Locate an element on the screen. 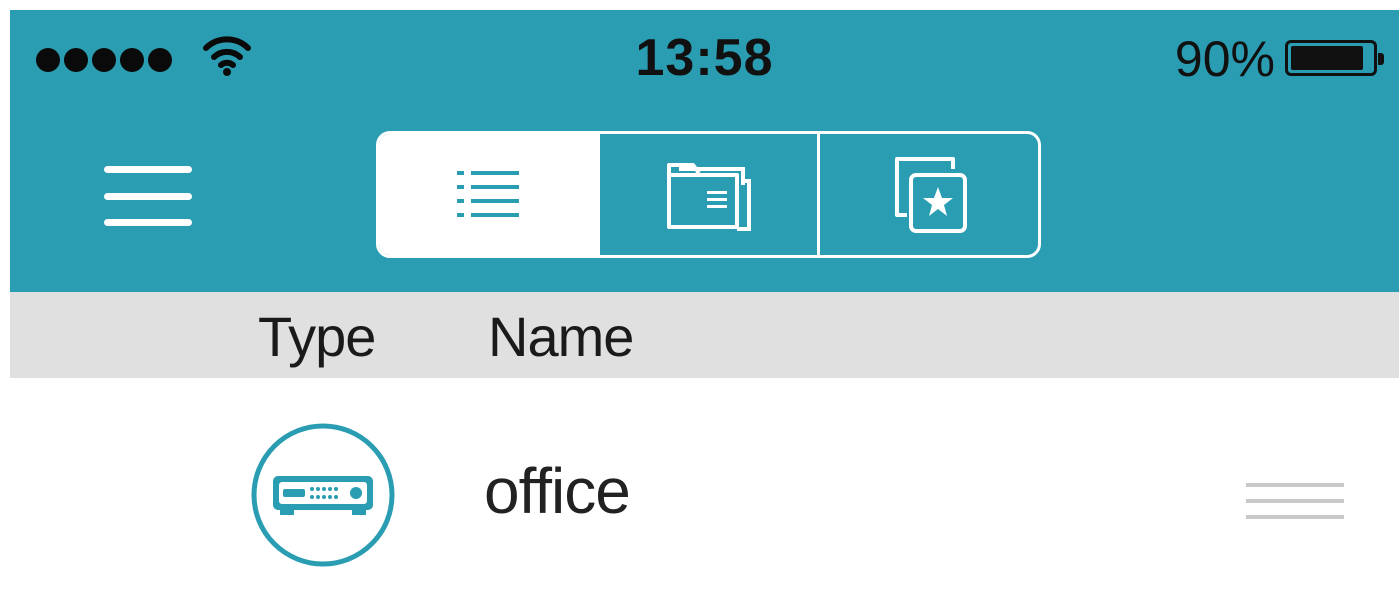 This screenshot has width=1399, height=609. segment-list-view is located at coordinates (488, 194).